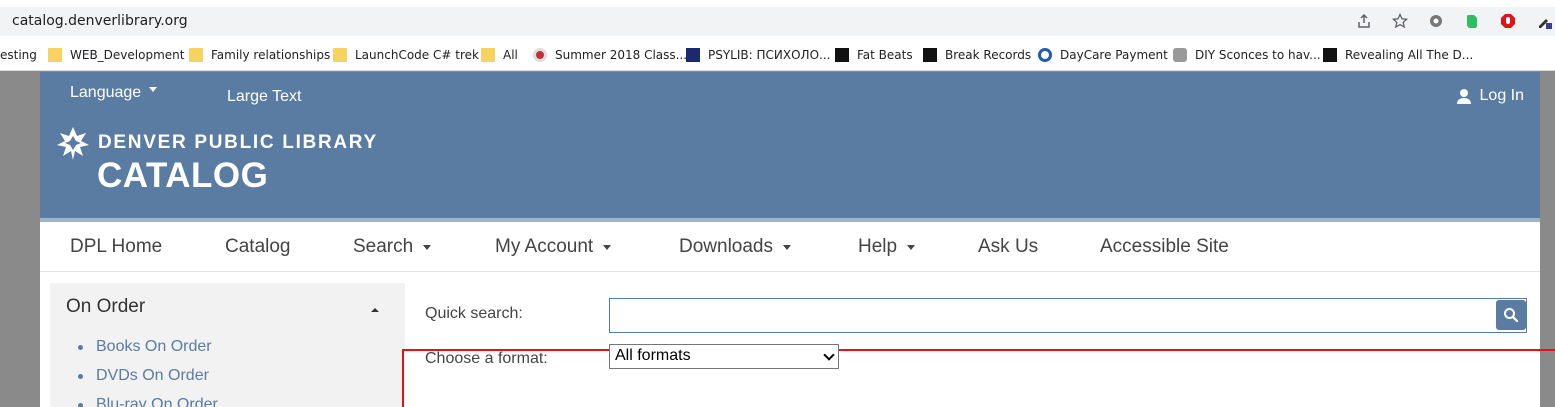 Image resolution: width=1555 pixels, height=407 pixels. Describe the element at coordinates (238, 143) in the screenshot. I see `logo-title: DENVER PUBLIC LIBRARY` at that location.